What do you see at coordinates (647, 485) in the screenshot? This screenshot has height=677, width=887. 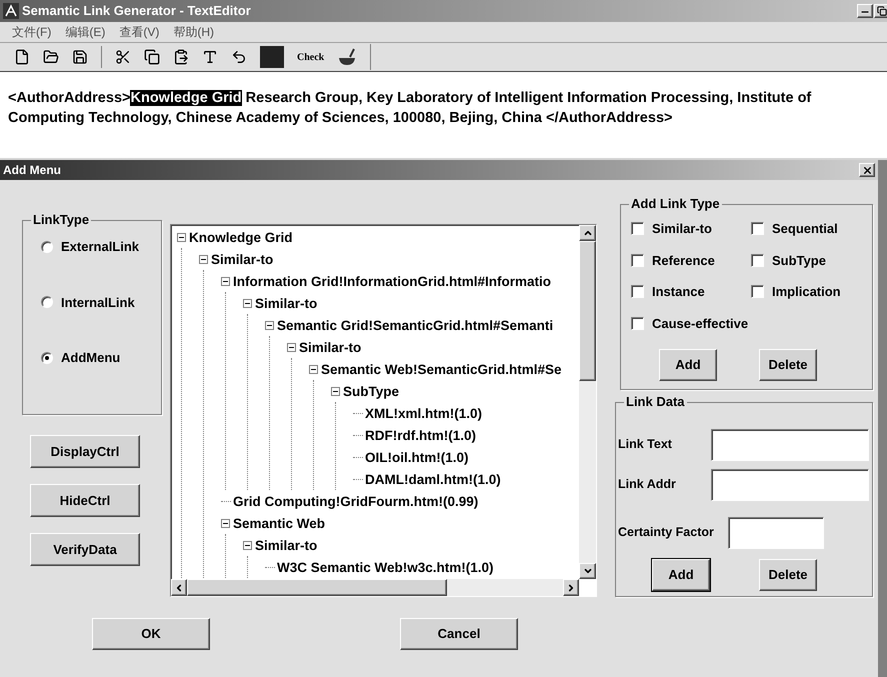 I see `field-label: Link Addr` at bounding box center [647, 485].